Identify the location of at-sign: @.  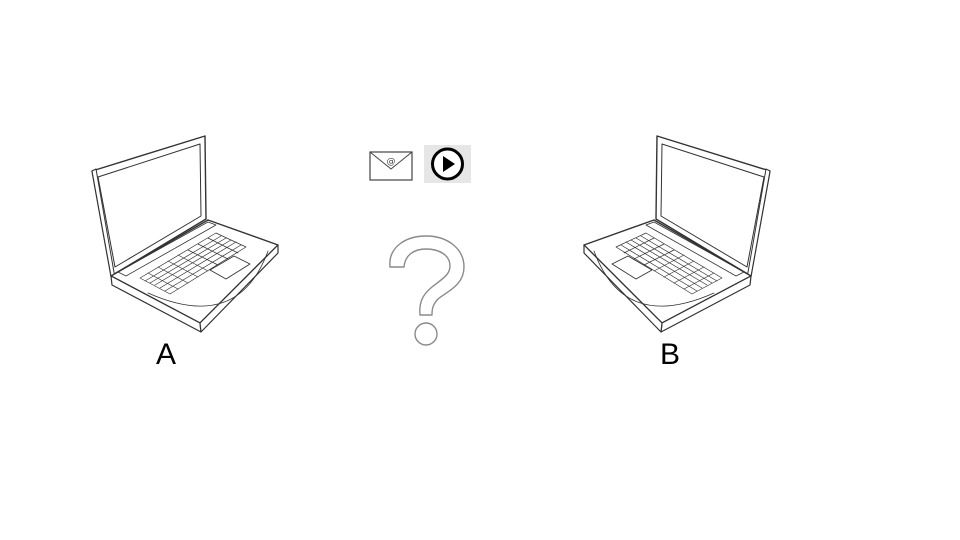
(391, 162).